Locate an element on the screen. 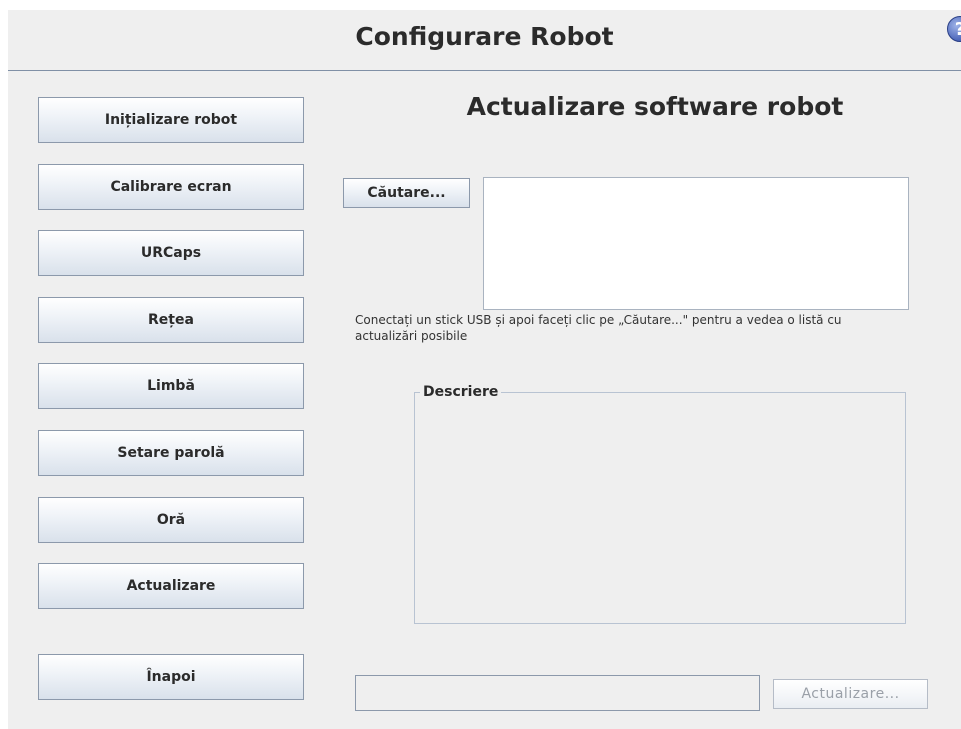 This screenshot has width=961, height=729. sidebar-item-screen-calibration: Calibrare ecran is located at coordinates (171, 187).